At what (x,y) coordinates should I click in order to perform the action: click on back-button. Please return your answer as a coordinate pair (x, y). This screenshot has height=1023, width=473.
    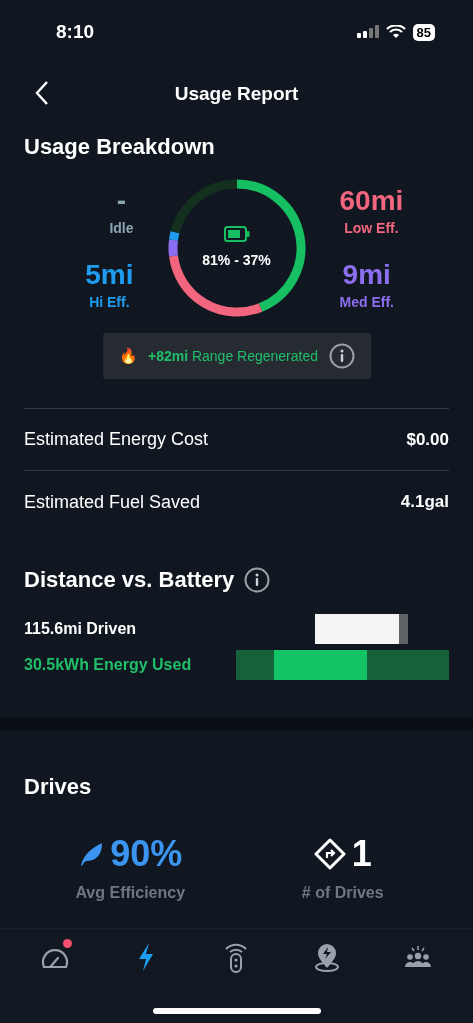
    Looking at the image, I should click on (42, 93).